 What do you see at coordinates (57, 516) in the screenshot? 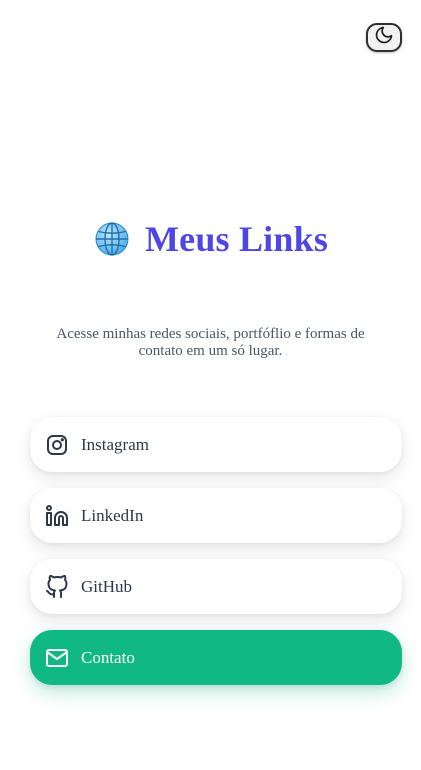
I see `linkedin-icon` at bounding box center [57, 516].